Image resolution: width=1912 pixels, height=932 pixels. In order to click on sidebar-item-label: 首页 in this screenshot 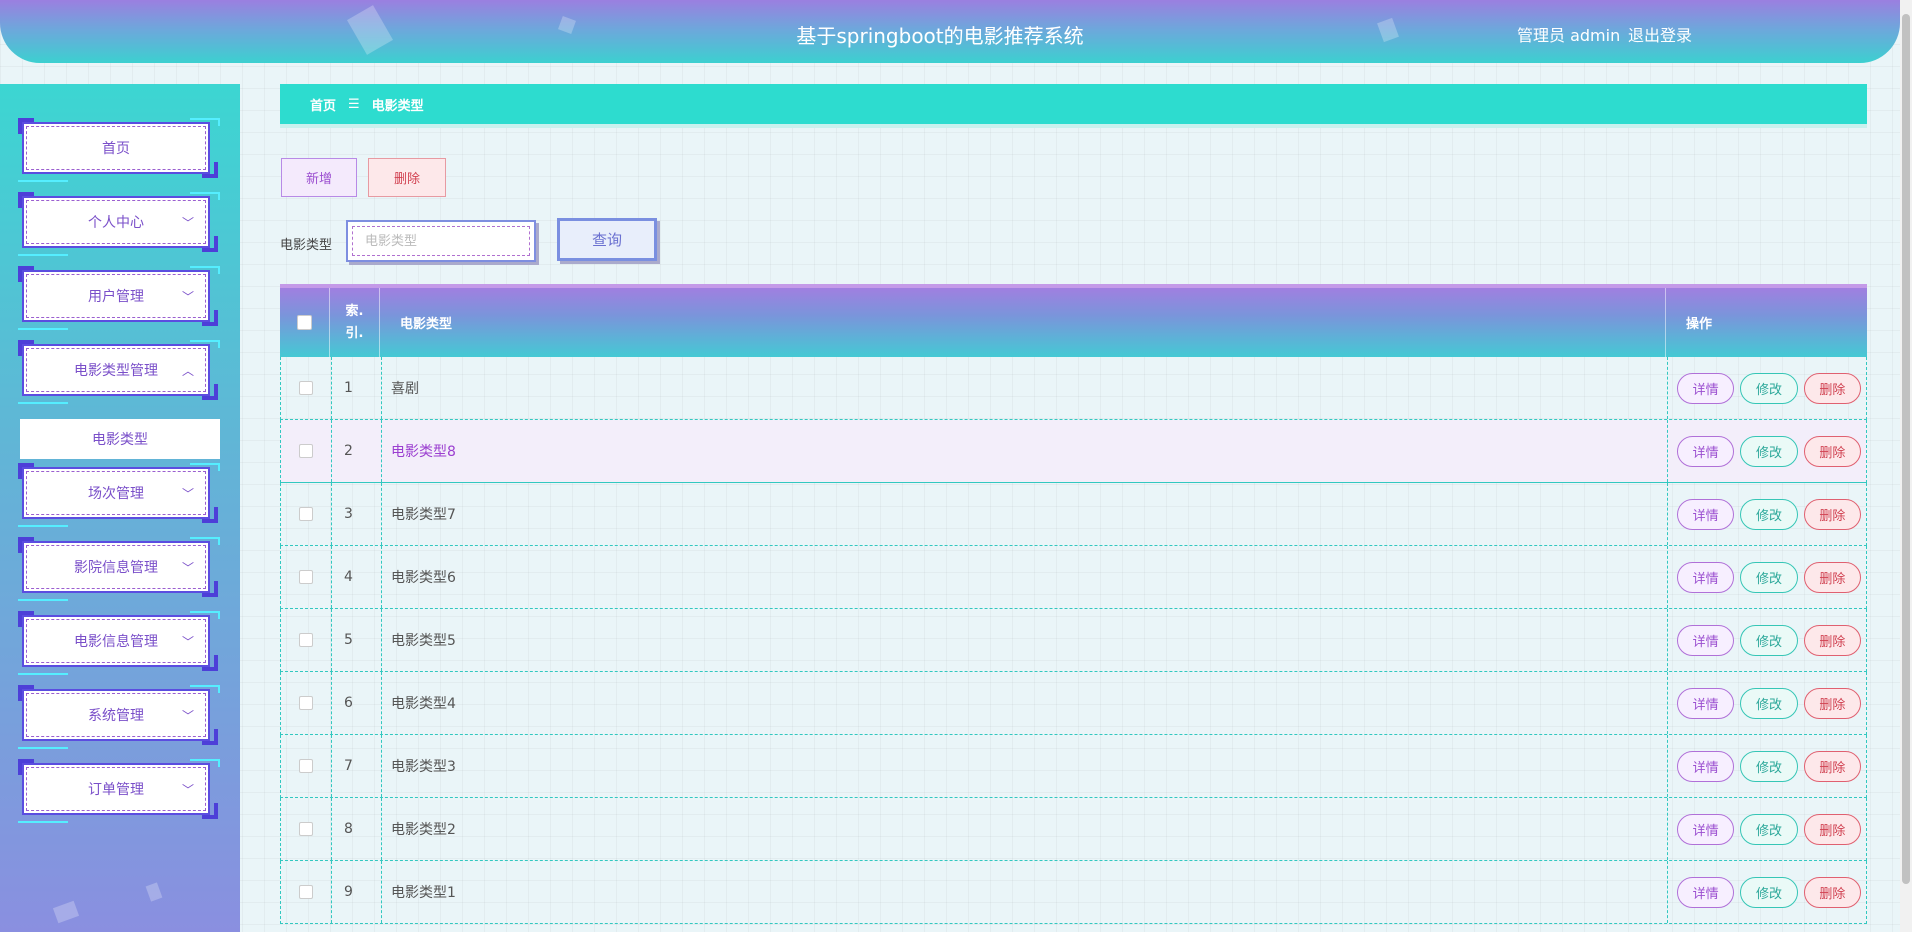, I will do `click(116, 148)`.